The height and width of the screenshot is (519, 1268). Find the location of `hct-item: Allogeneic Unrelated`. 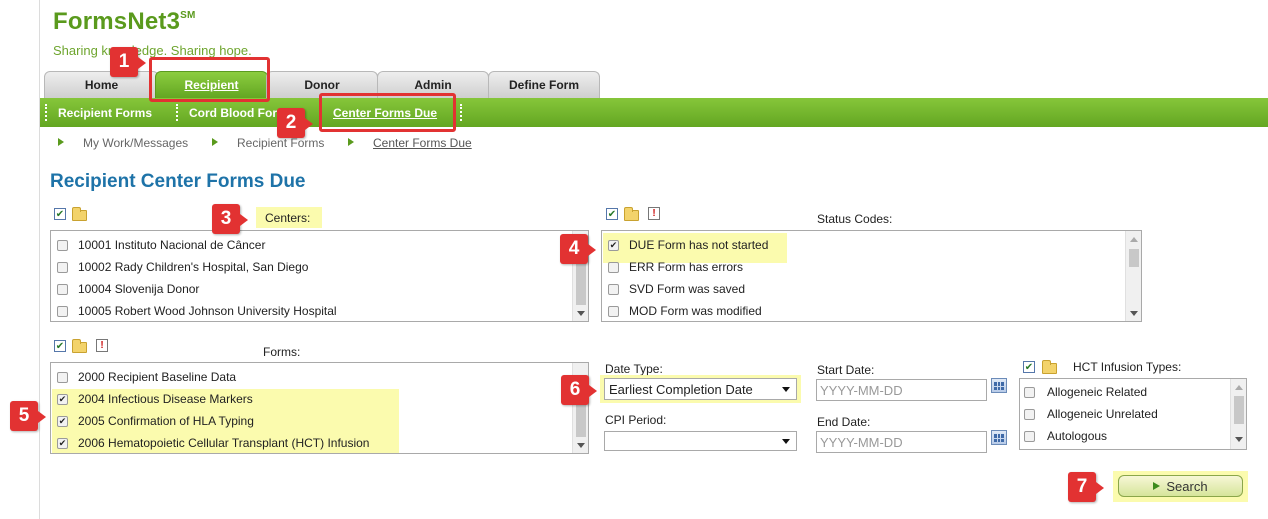

hct-item: Allogeneic Unrelated is located at coordinates (1091, 414).